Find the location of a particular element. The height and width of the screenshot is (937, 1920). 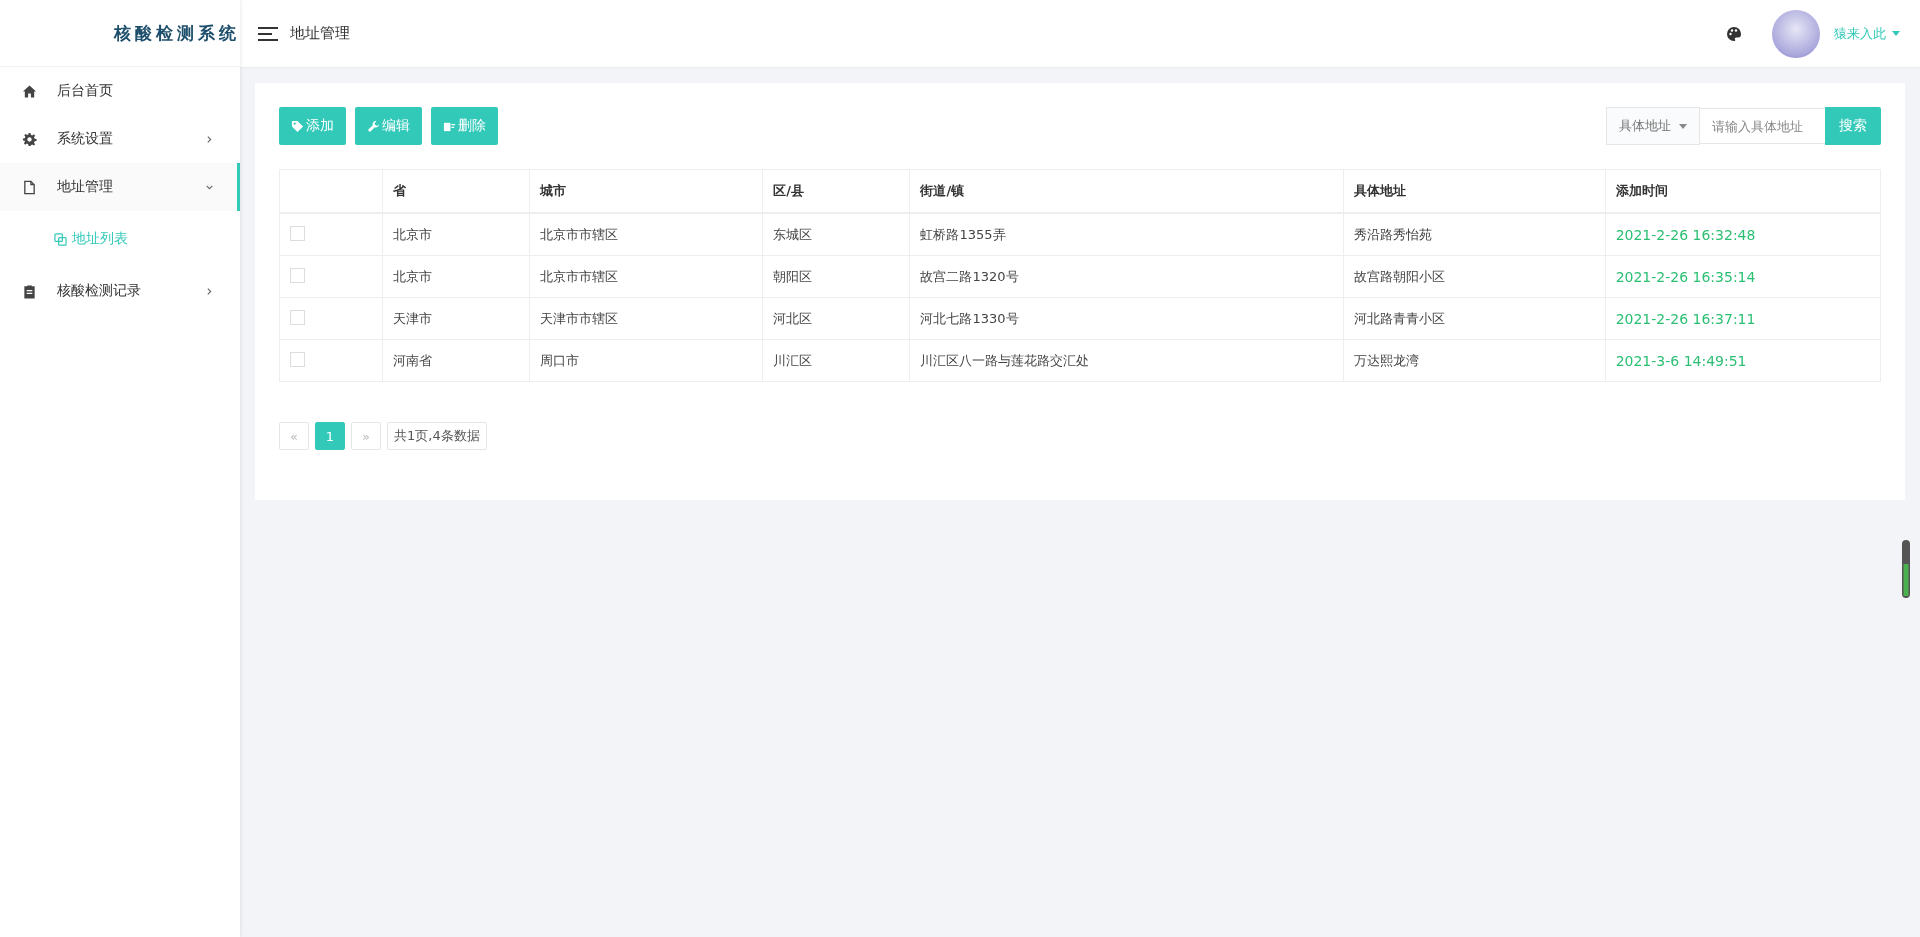

table-cell: 2021-2-26 16:37:11 is located at coordinates (1685, 318).